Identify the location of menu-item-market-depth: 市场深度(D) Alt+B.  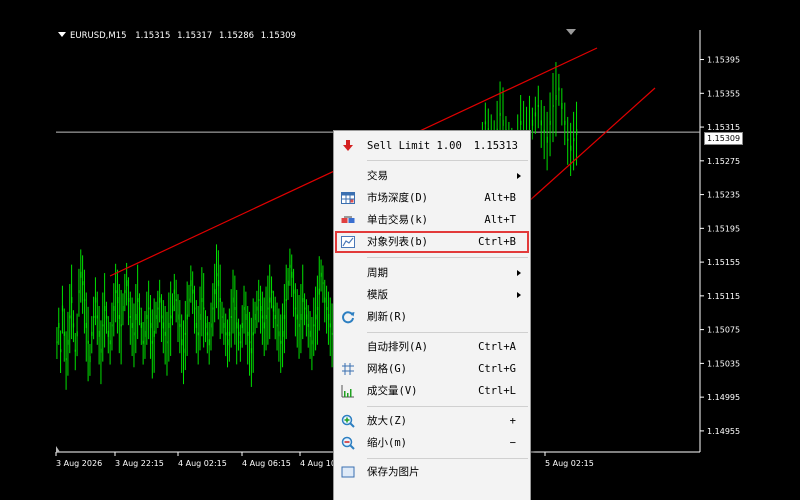
(432, 198).